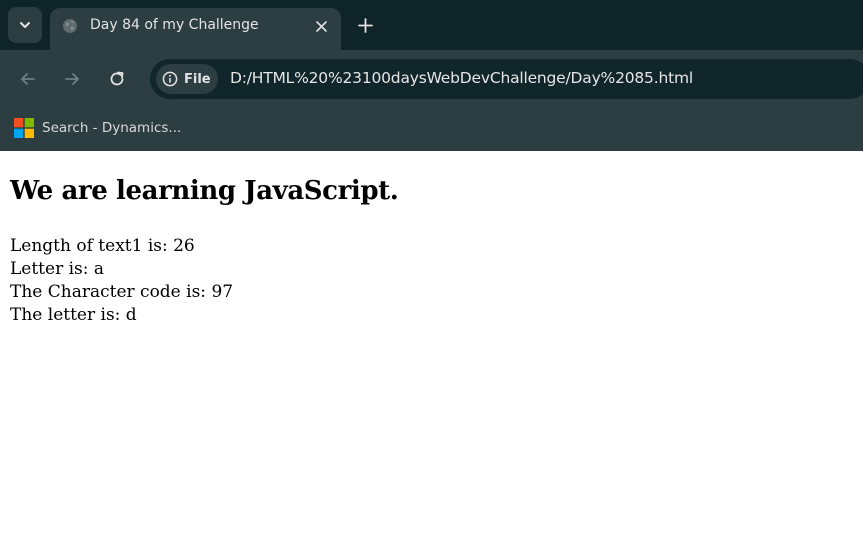  I want to click on active-tab: Day 84 of my Challenge, so click(195, 29).